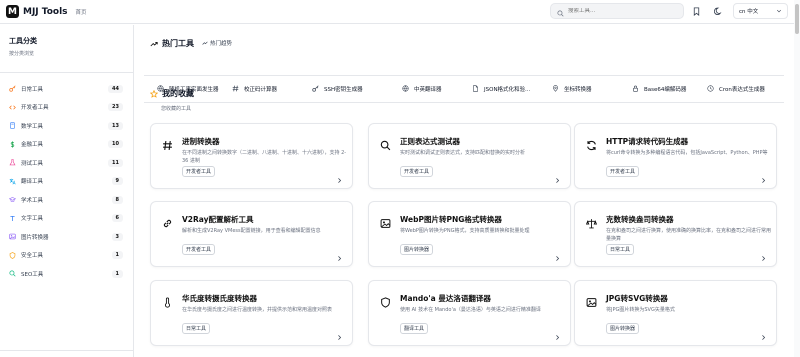  Describe the element at coordinates (45, 12) in the screenshot. I see `brand-name: MJJ Tools` at that location.